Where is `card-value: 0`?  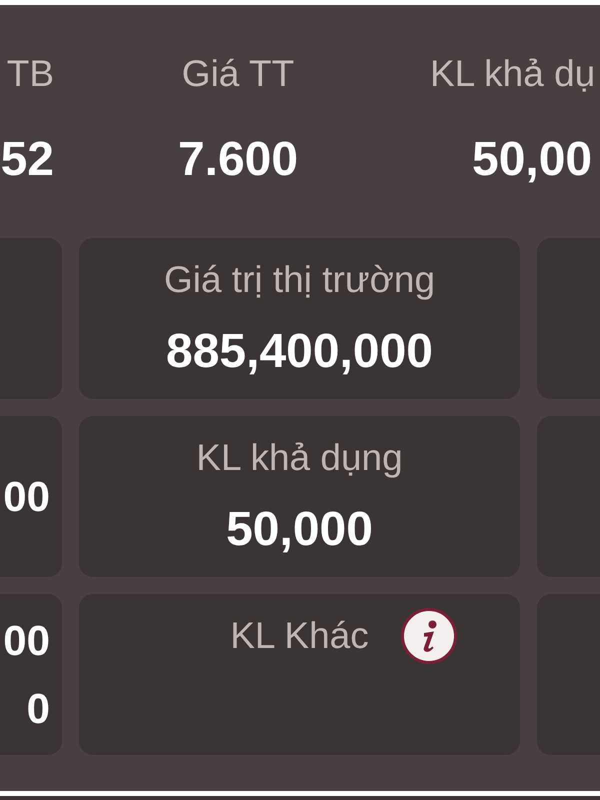
card-value: 0 is located at coordinates (38, 709).